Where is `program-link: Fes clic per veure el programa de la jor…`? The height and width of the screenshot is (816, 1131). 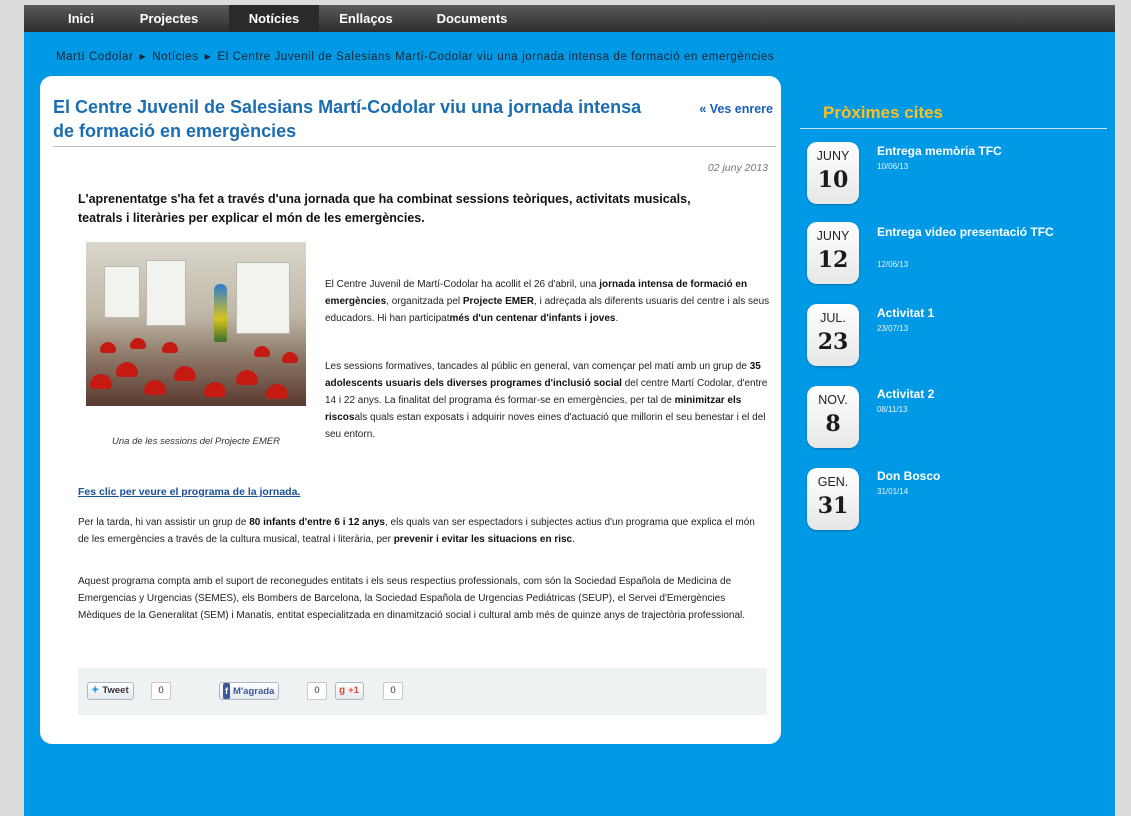
program-link: Fes clic per veure el programa de la jor… is located at coordinates (189, 492).